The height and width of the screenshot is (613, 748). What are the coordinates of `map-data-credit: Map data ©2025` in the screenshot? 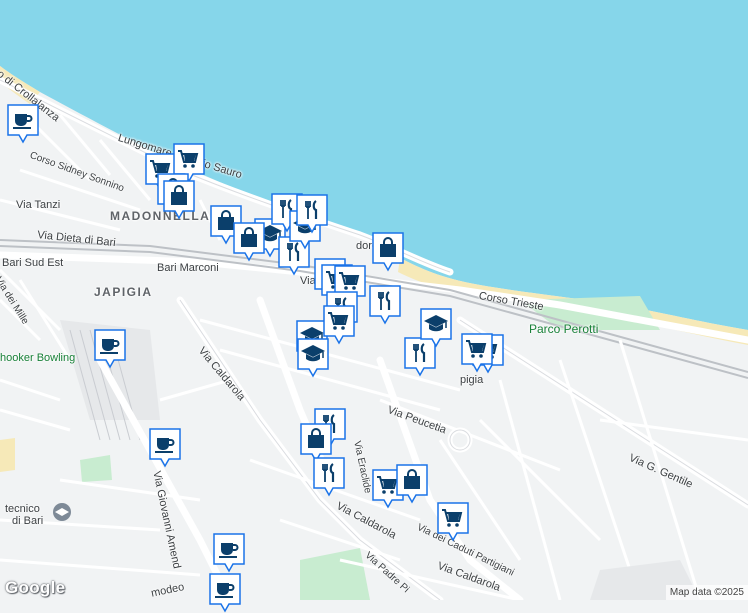 It's located at (706, 592).